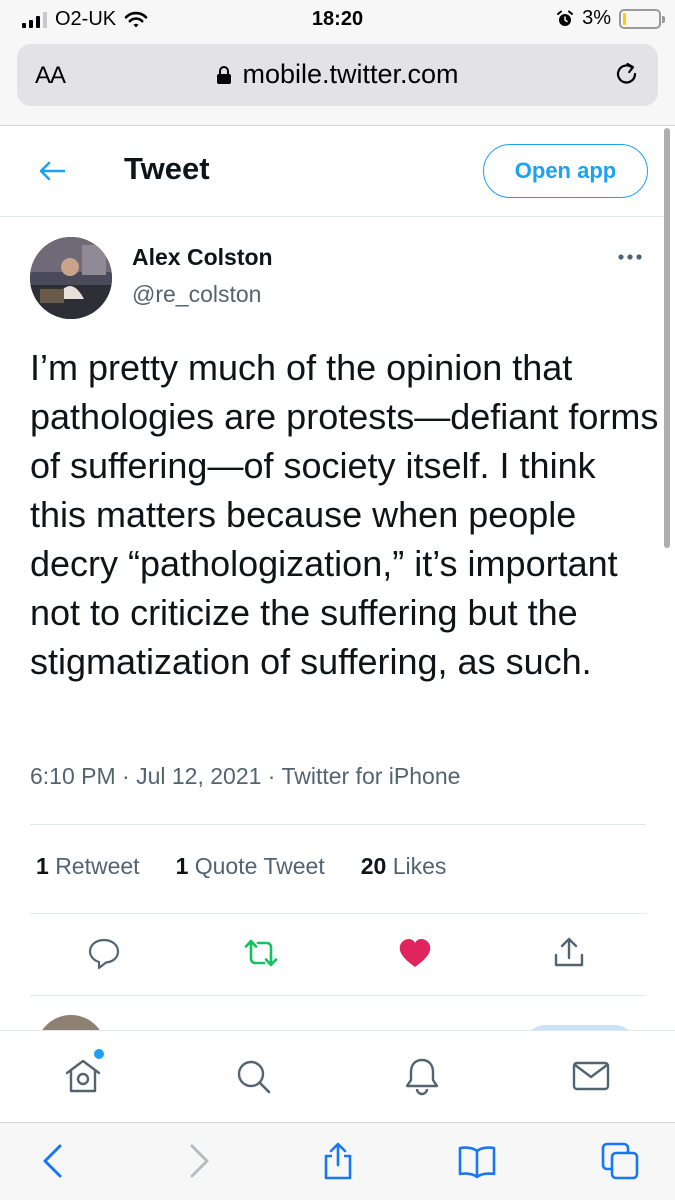 Image resolution: width=675 pixels, height=1200 pixels. I want to click on battery-icon, so click(642, 18).